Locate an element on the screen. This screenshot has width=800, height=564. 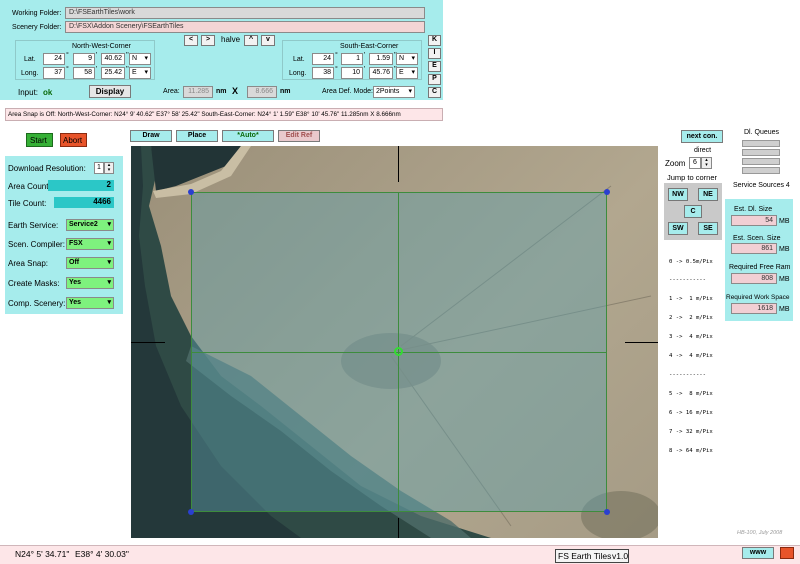
scenery-folder-field: D:\FSX\Addon Scenery\FSEarthTiles is located at coordinates (245, 27).